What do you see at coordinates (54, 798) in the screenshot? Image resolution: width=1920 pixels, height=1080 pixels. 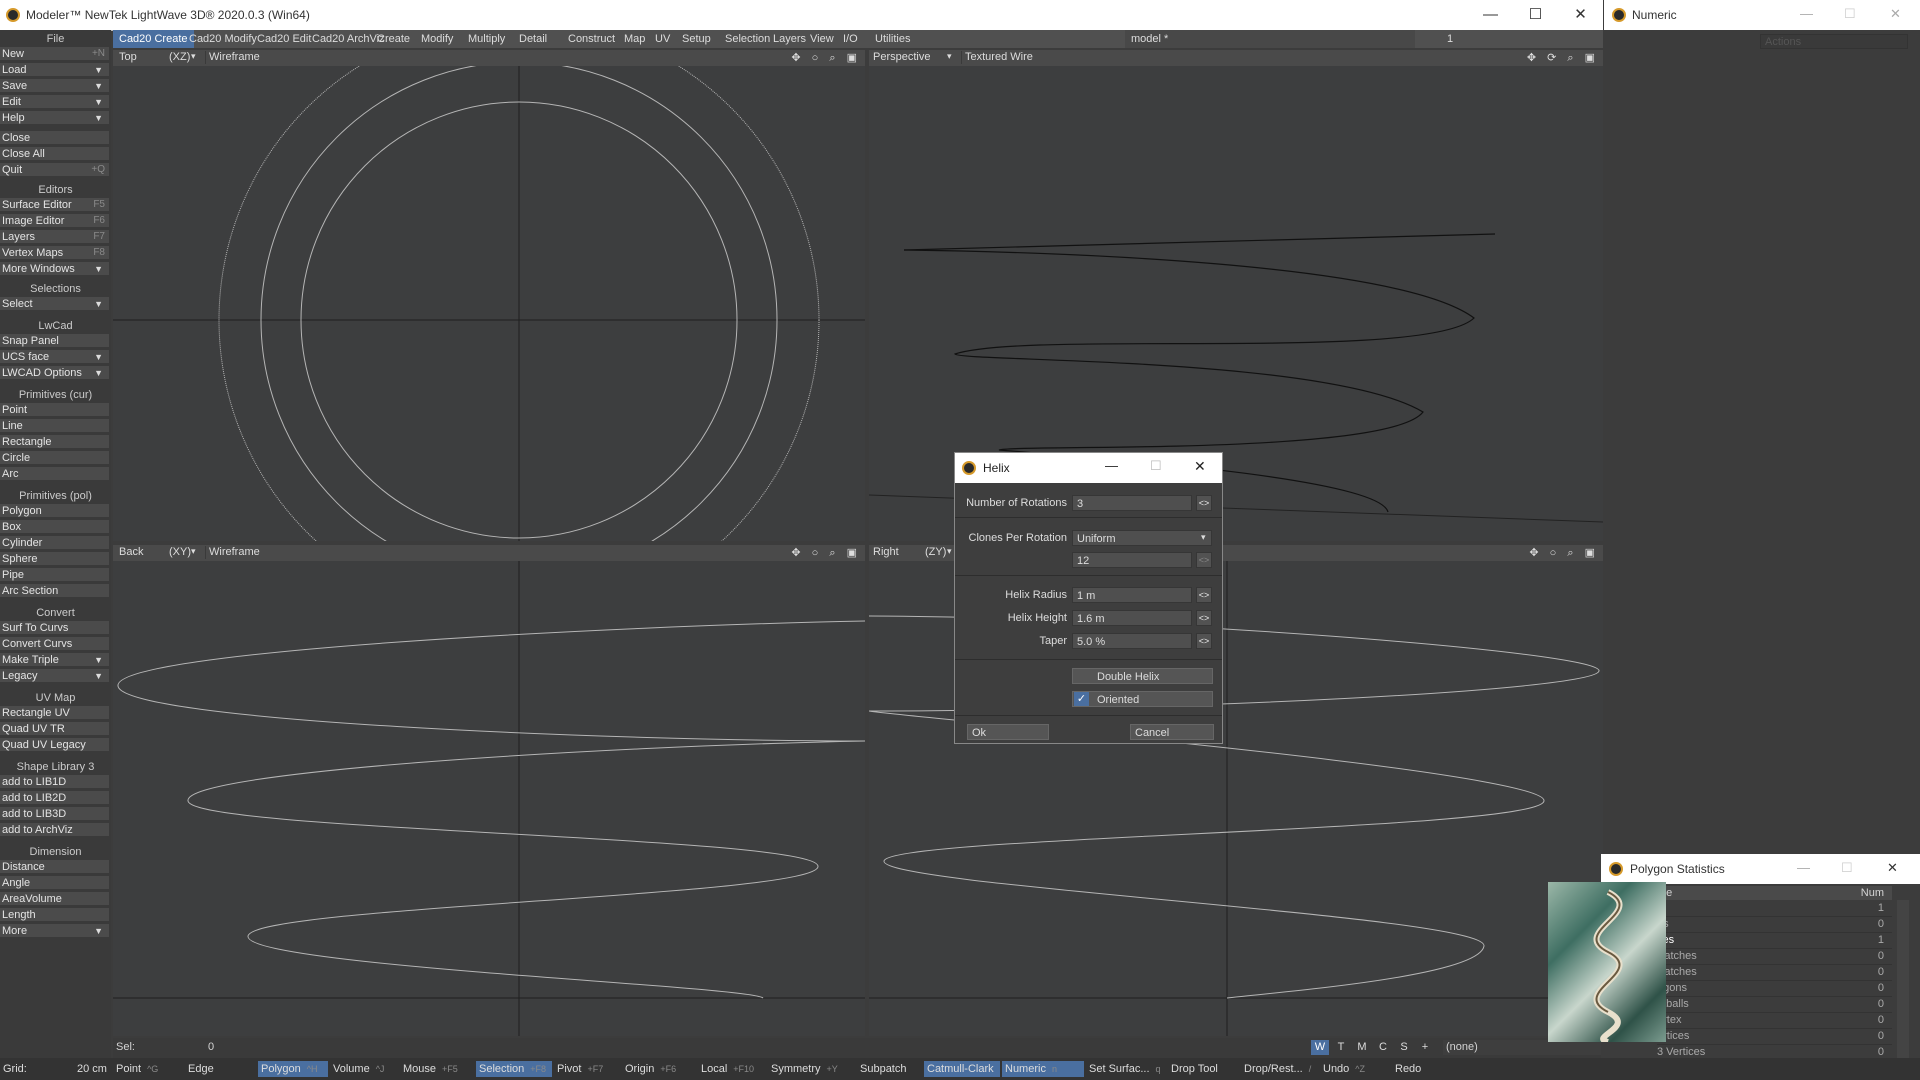 I see `sidebar-item-add-to-lib2d: add to LIB2D` at bounding box center [54, 798].